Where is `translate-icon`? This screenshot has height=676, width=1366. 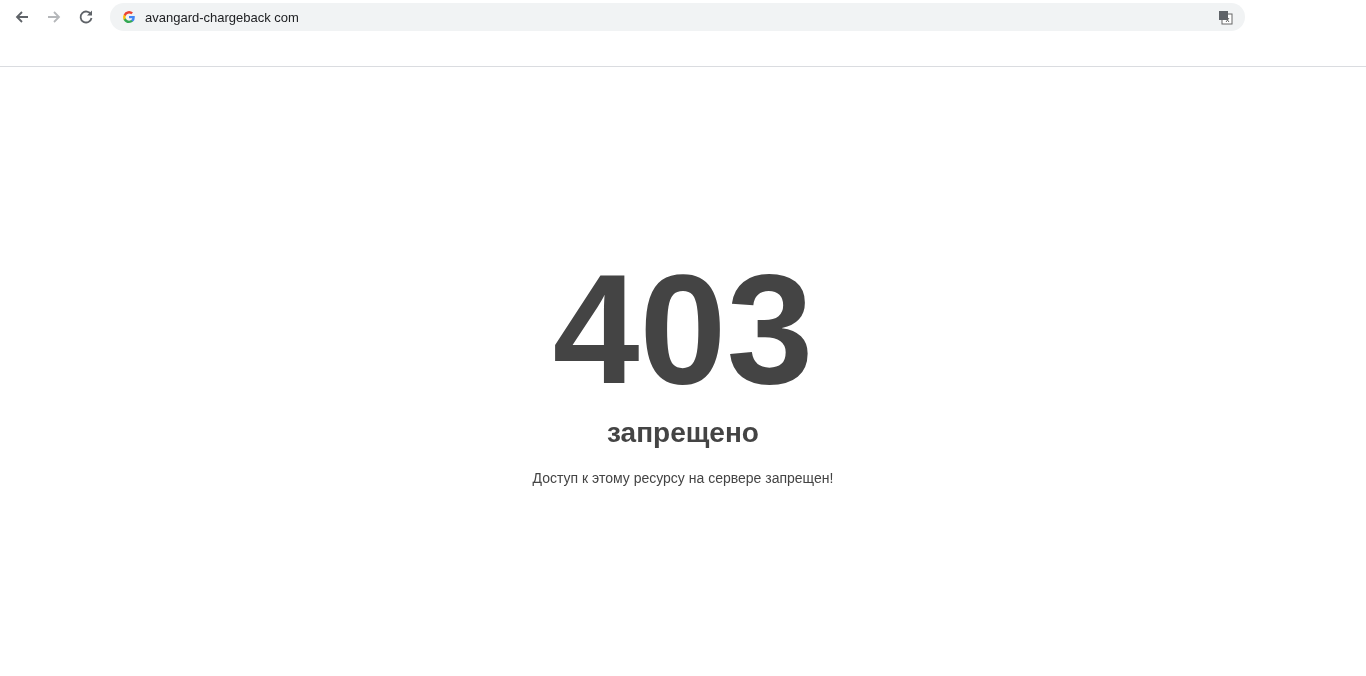 translate-icon is located at coordinates (1225, 17).